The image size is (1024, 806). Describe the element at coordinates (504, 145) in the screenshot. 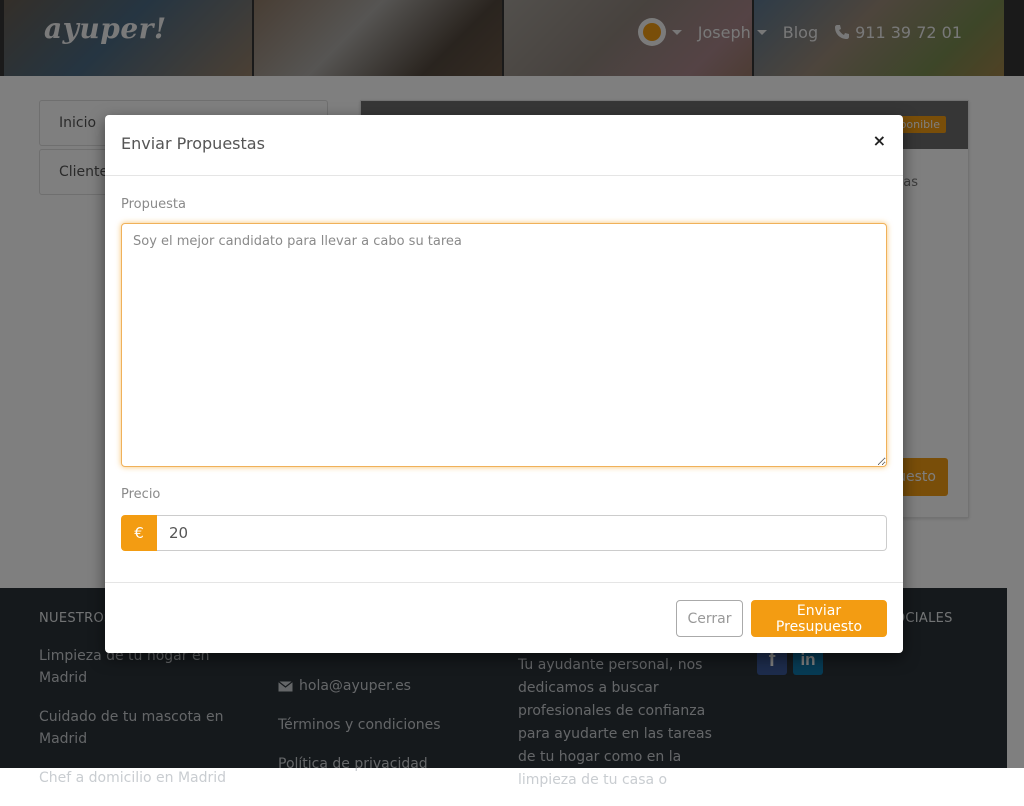

I see `modal-header: Enviar Propuestas ×` at that location.